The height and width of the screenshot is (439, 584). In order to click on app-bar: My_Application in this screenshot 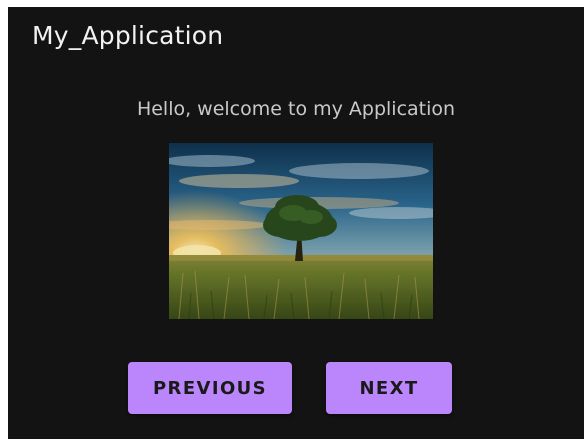, I will do `click(296, 39)`.